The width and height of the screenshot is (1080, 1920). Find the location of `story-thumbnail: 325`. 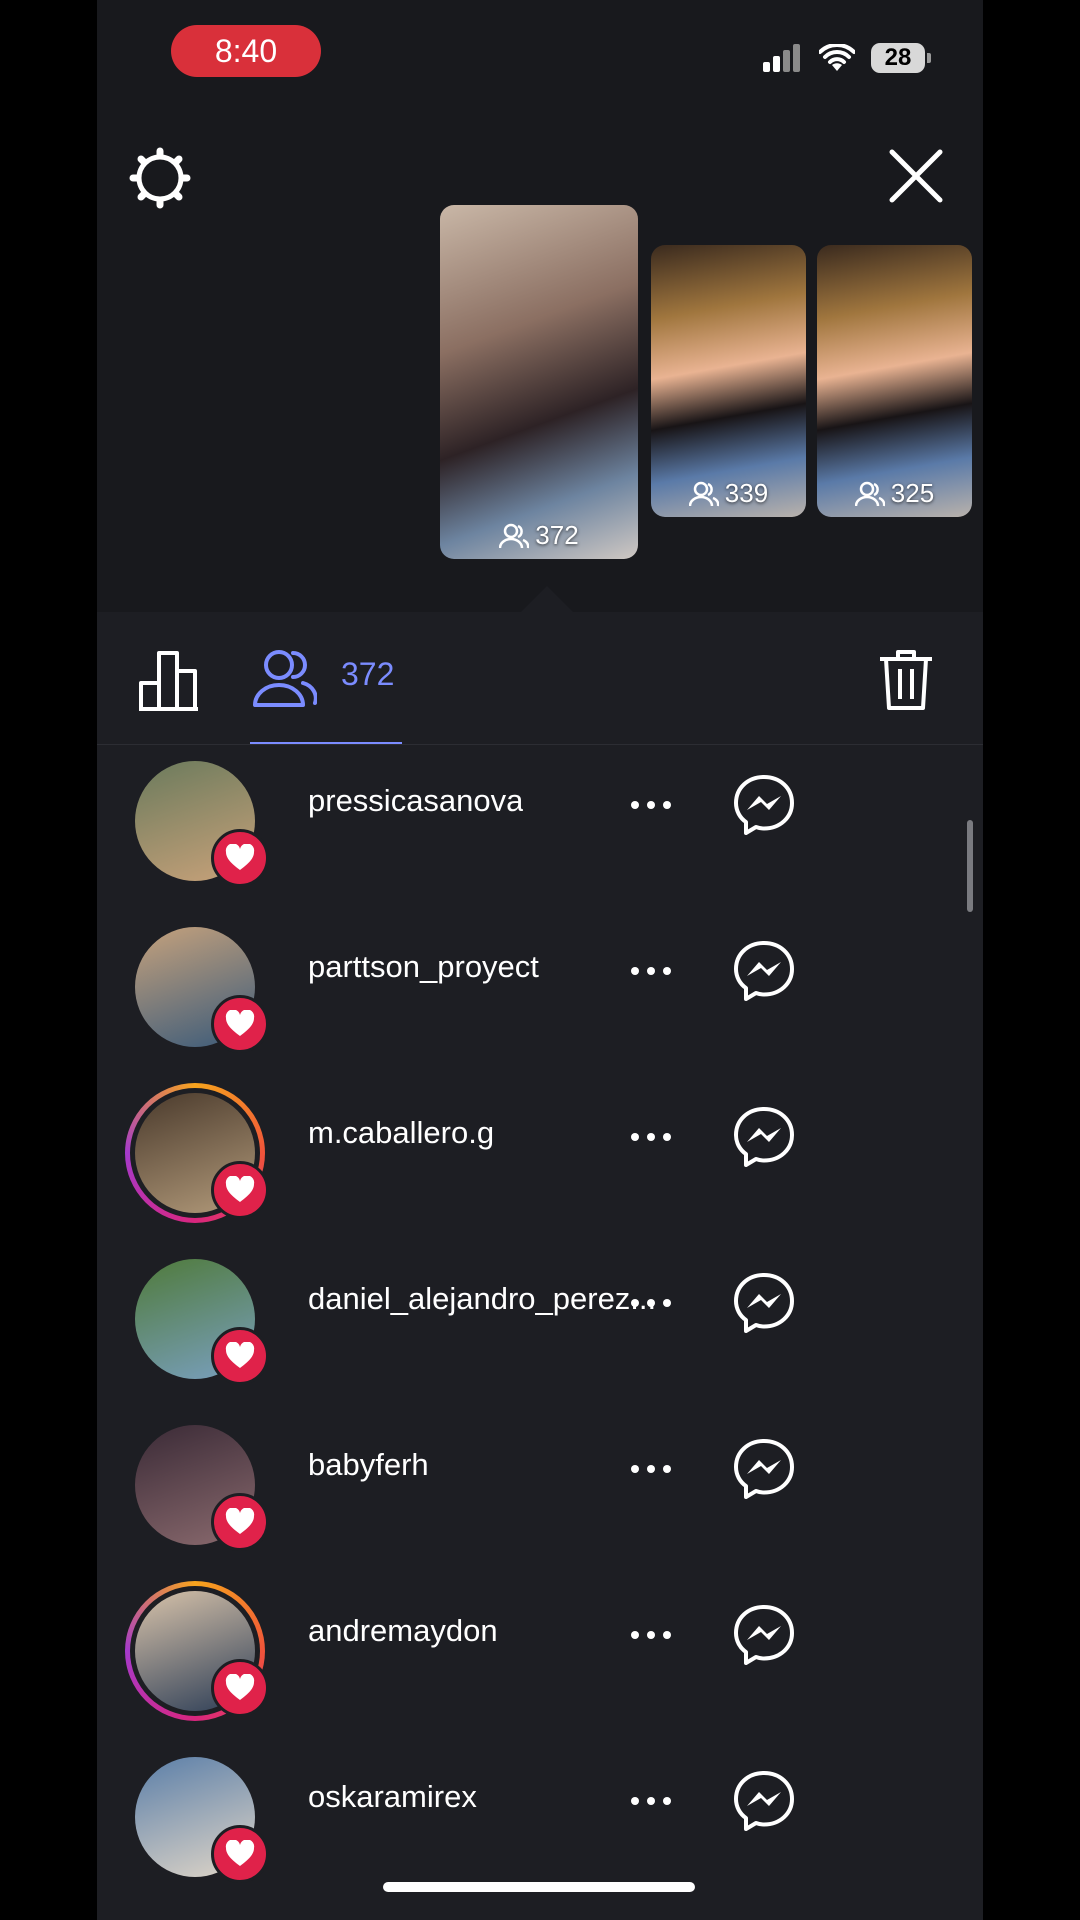

story-thumbnail: 325 is located at coordinates (894, 381).